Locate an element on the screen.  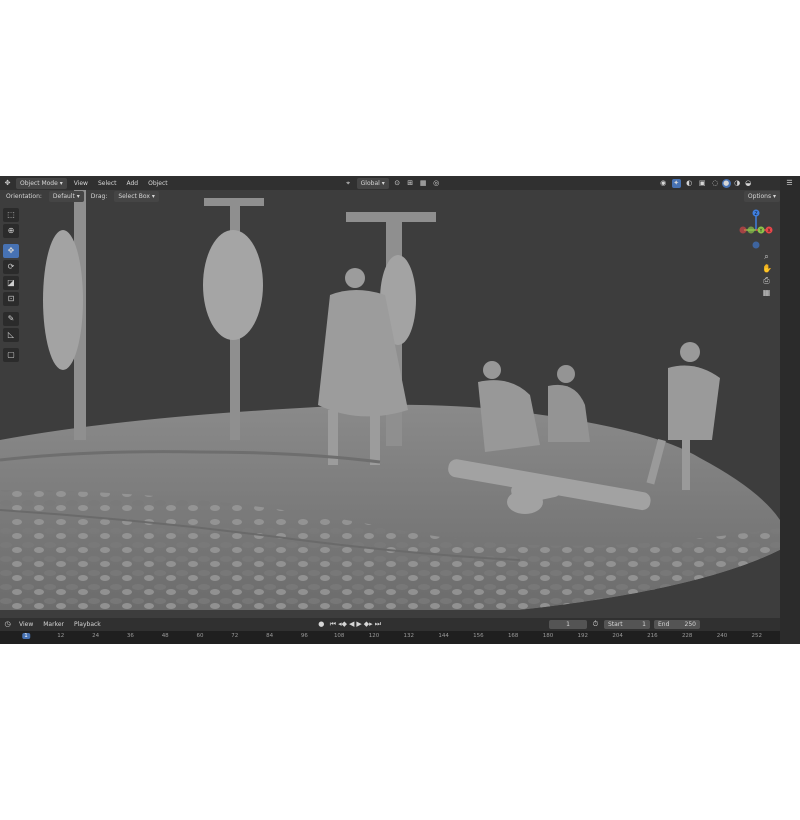
gizmo-y-negative is located at coordinates (751, 230).